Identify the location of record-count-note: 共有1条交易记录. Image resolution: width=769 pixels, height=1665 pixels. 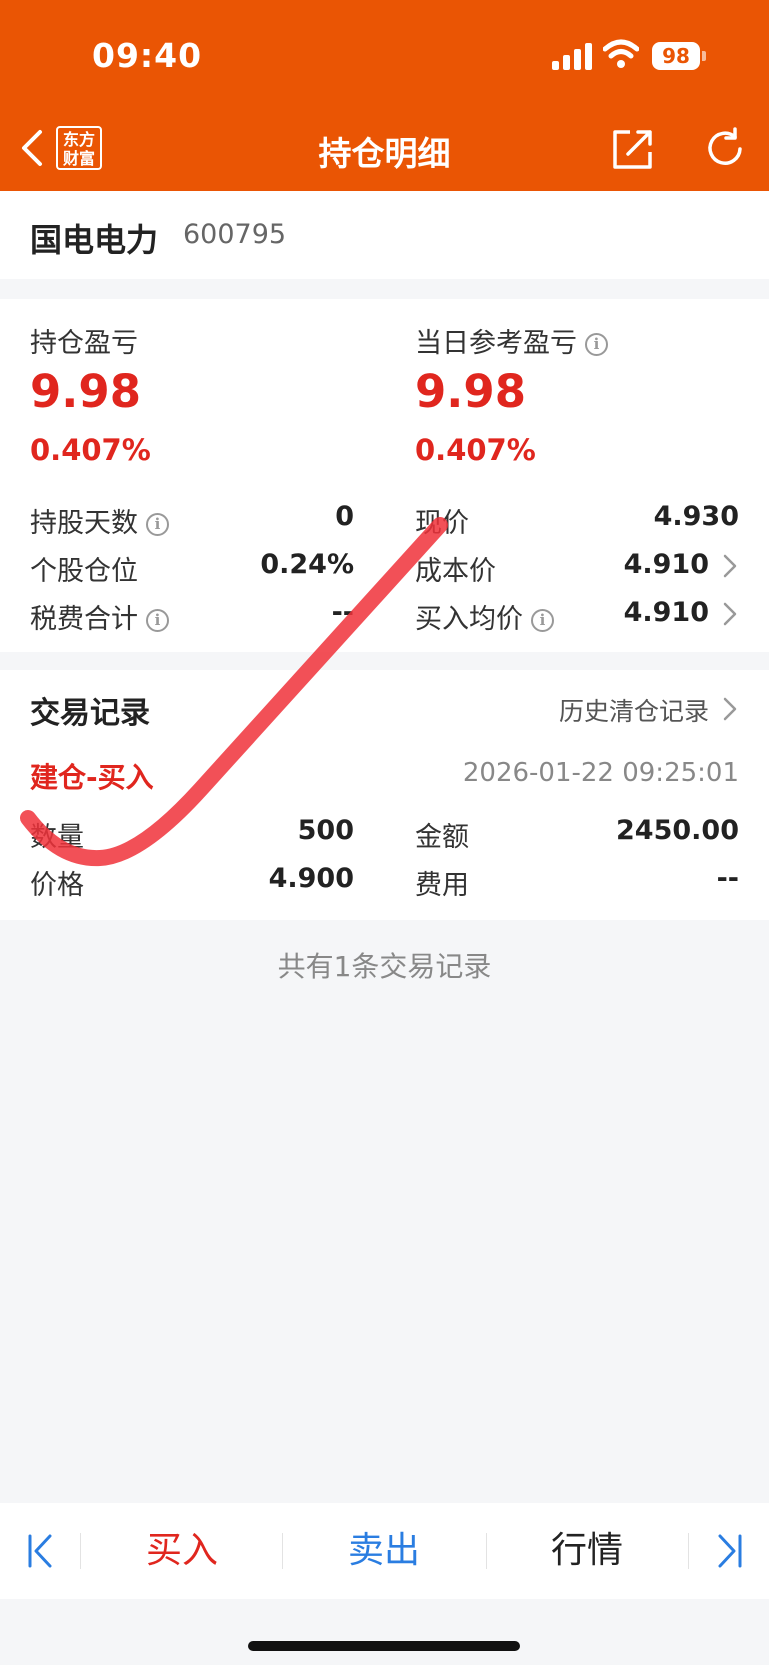
(384, 966).